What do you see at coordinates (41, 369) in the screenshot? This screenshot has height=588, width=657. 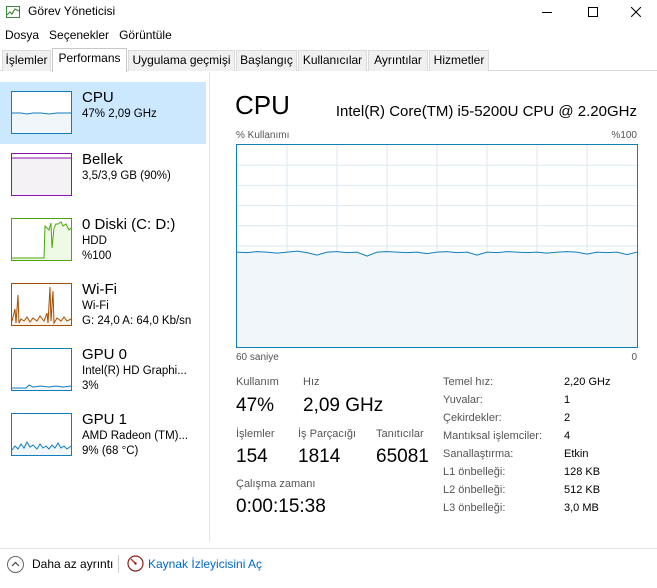 I see `gpu0-thumbnail-graph` at bounding box center [41, 369].